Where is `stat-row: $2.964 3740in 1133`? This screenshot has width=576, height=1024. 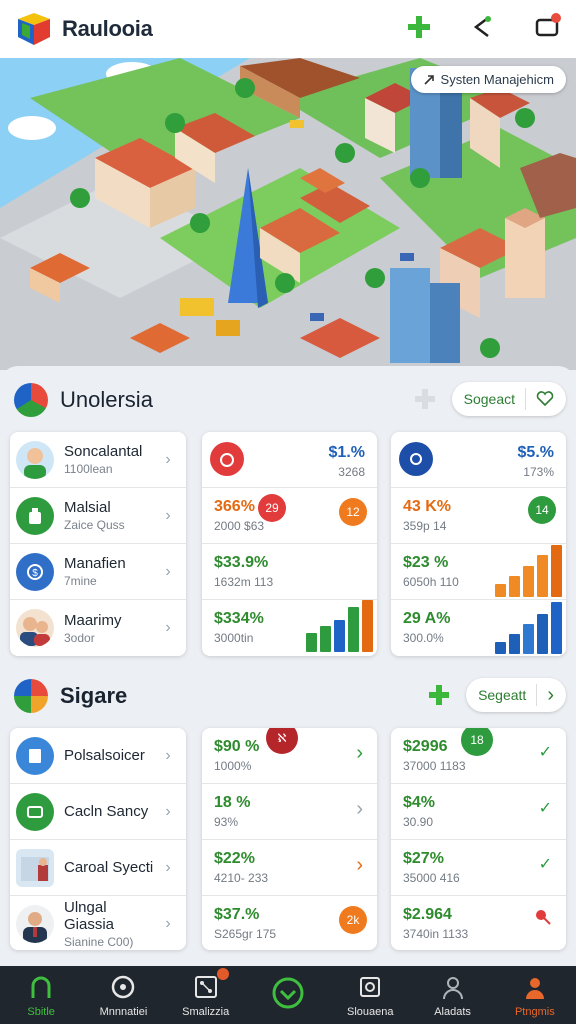
stat-row: $2.964 3740in 1133 is located at coordinates (478, 923).